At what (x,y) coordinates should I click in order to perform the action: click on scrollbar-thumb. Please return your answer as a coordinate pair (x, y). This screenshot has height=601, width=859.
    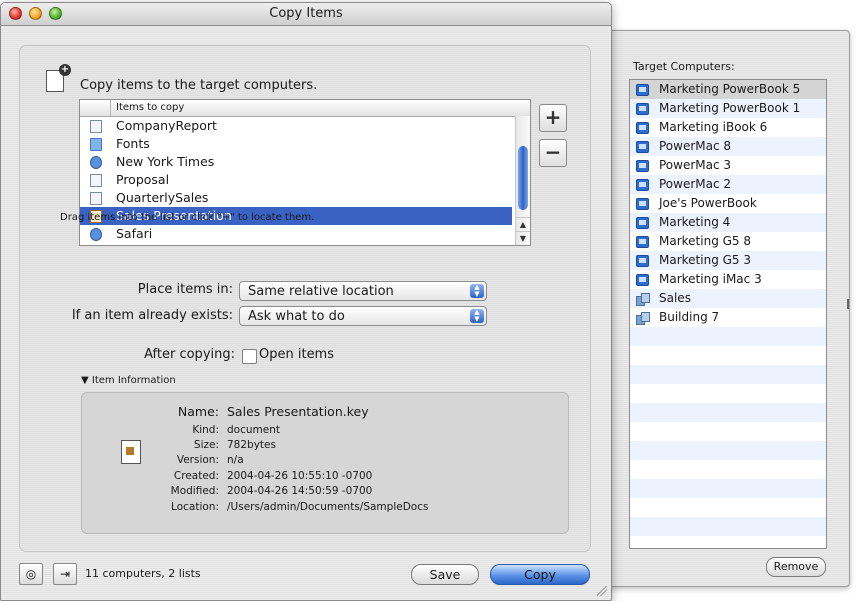
    Looking at the image, I should click on (523, 178).